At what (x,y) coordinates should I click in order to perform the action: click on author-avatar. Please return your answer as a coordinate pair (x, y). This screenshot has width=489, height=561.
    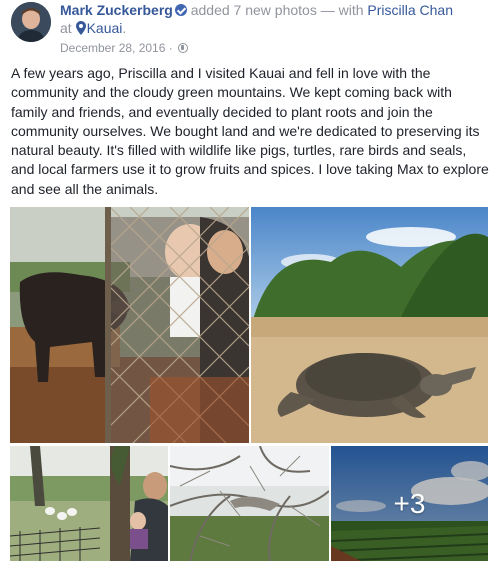
    Looking at the image, I should click on (31, 22).